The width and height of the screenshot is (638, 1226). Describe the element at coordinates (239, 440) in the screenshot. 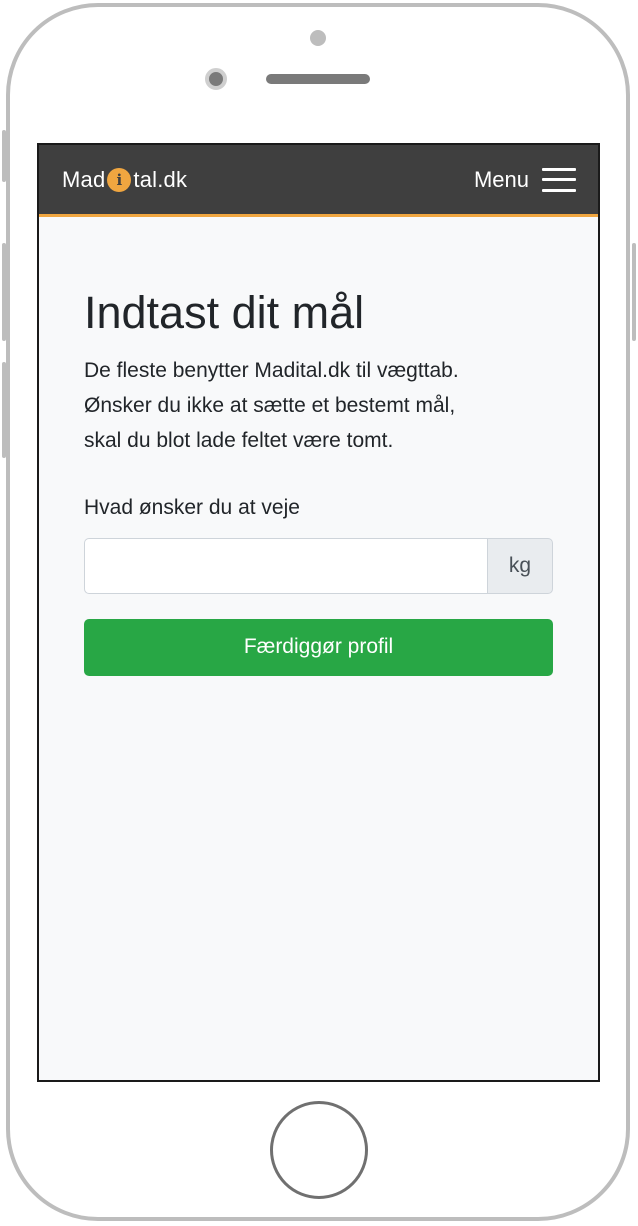

I see `intro-line: skal du blot lade feltet være tomt.` at that location.